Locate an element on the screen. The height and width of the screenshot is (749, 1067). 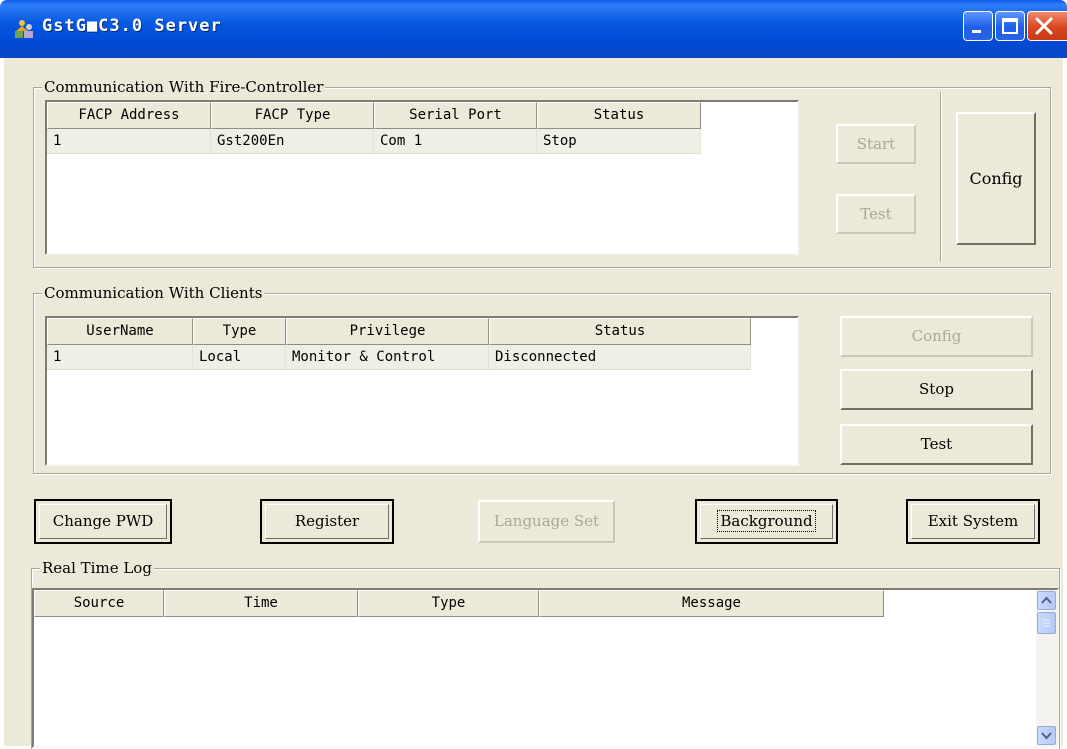
table-row: 1 Local Monitor & Control Disconnected is located at coordinates (399, 357).